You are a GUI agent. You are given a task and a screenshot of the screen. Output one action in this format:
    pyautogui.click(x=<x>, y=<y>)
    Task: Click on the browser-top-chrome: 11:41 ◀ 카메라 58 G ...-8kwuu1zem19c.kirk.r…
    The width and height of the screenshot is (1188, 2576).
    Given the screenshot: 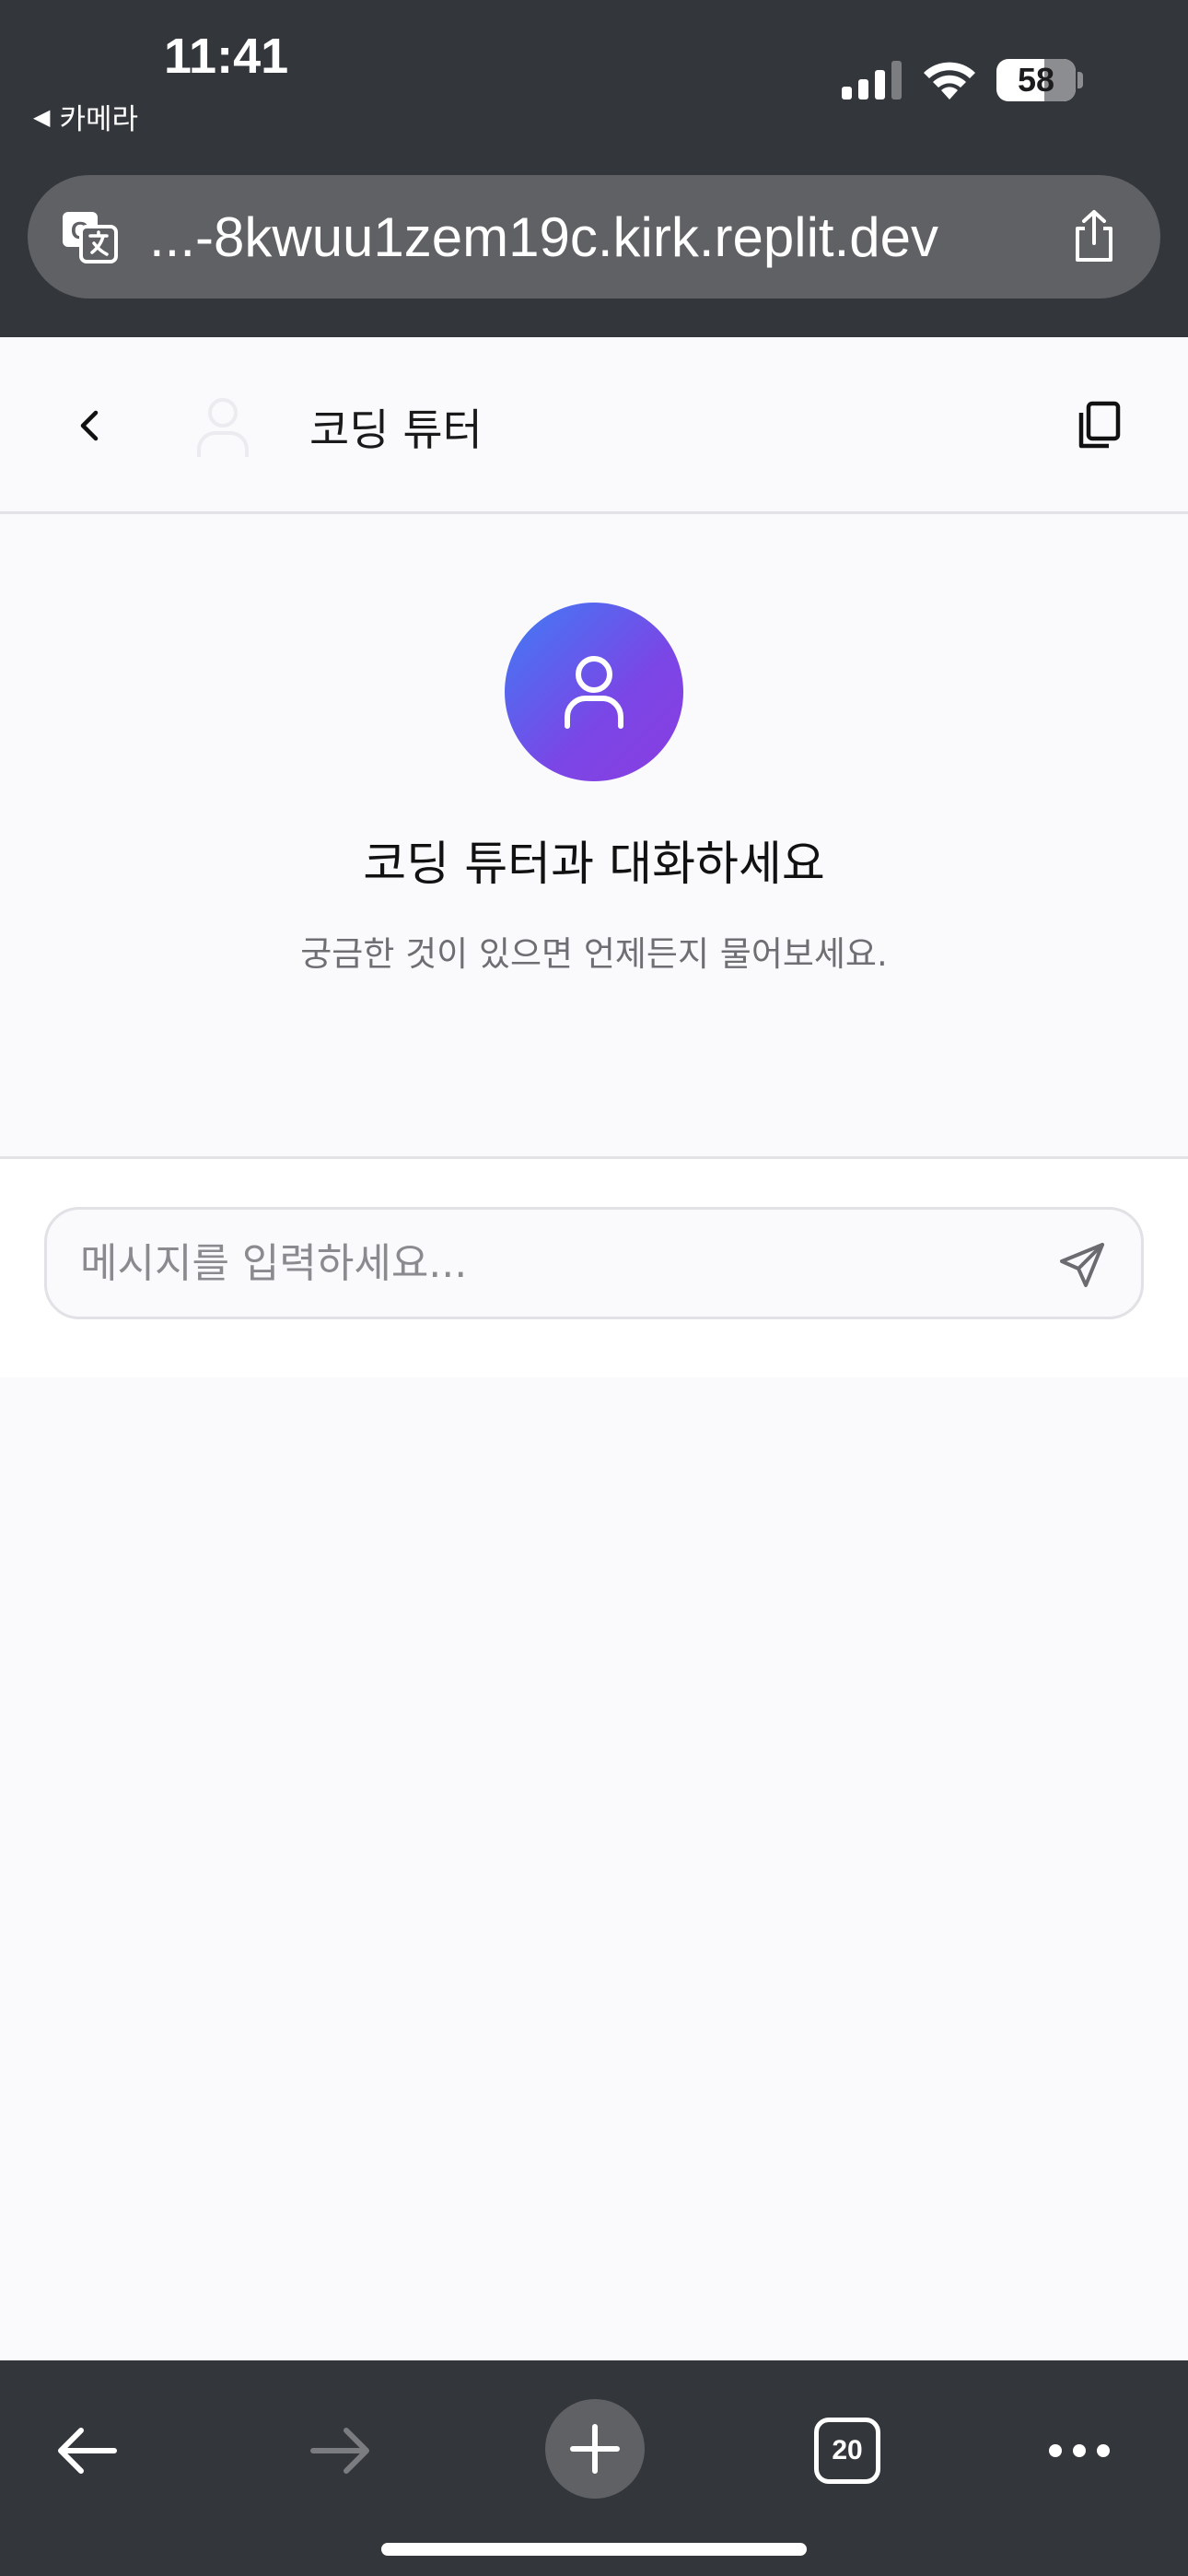 What is the action you would take?
    pyautogui.click(x=594, y=168)
    